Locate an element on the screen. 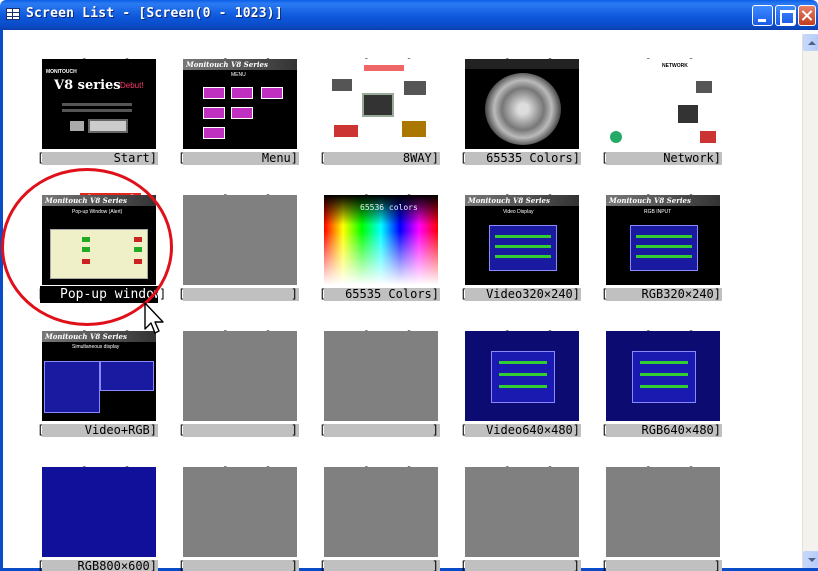 Image resolution: width=818 pixels, height=571 pixels. screen-cell: [ 4] NETWORK [ Network] is located at coordinates (671, 115).